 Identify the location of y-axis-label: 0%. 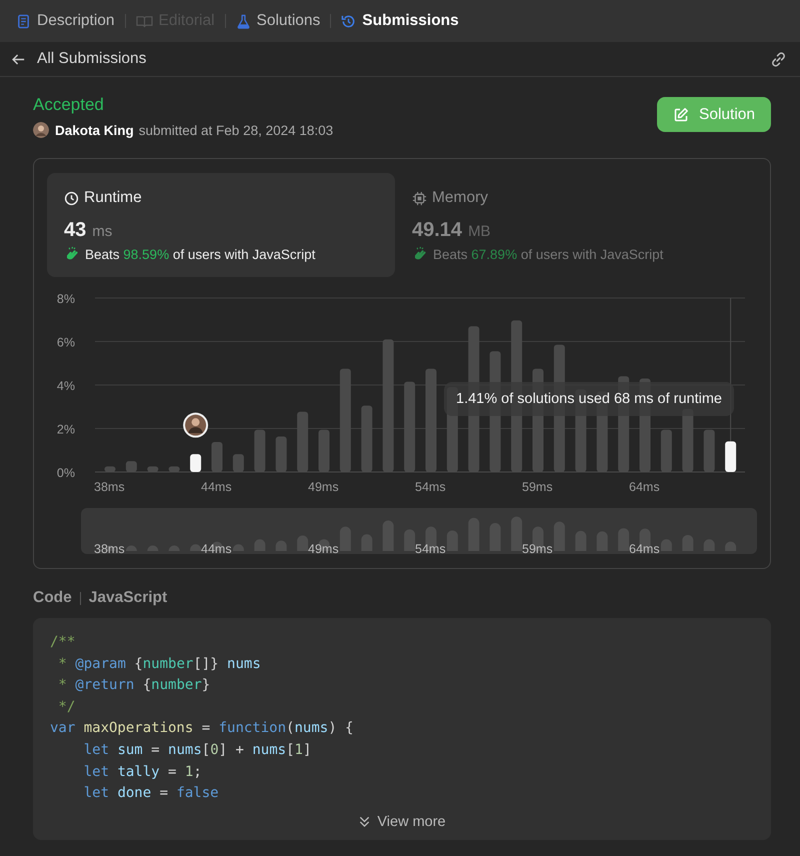
(65, 473).